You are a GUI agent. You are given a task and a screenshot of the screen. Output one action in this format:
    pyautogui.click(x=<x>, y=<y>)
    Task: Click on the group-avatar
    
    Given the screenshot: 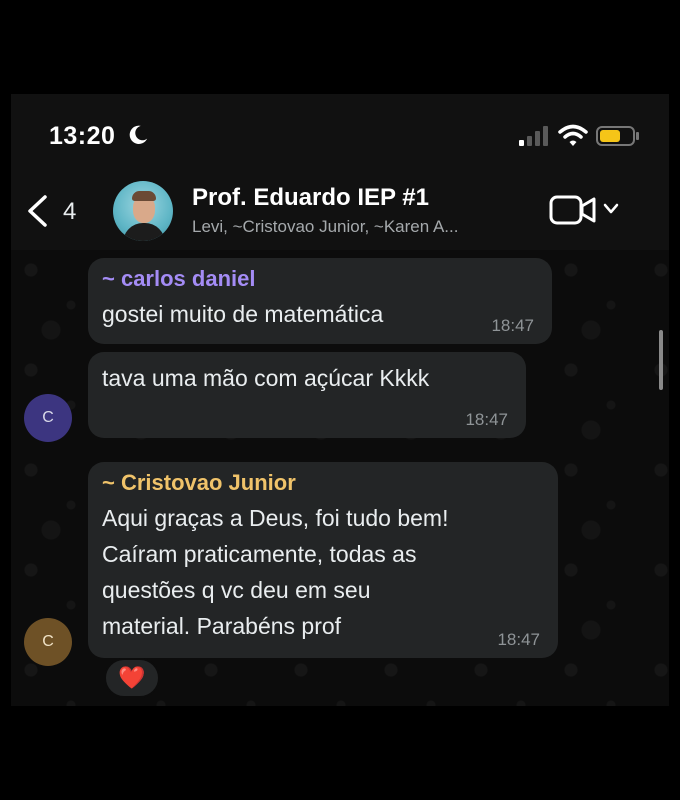 What is the action you would take?
    pyautogui.click(x=143, y=211)
    